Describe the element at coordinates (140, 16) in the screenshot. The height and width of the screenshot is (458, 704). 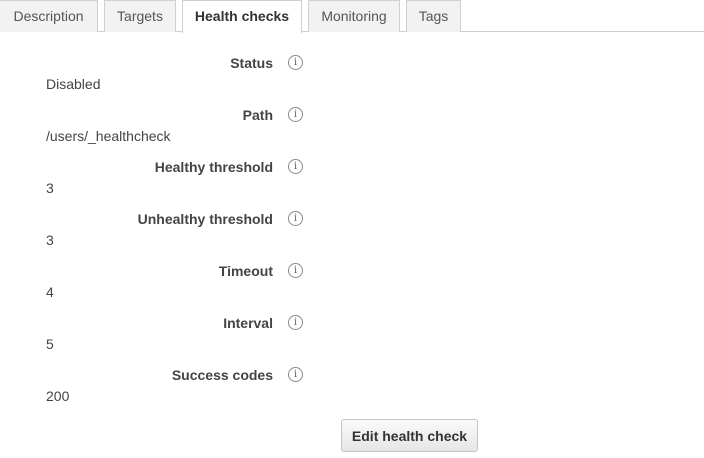
I see `tab-targets: Targets` at that location.